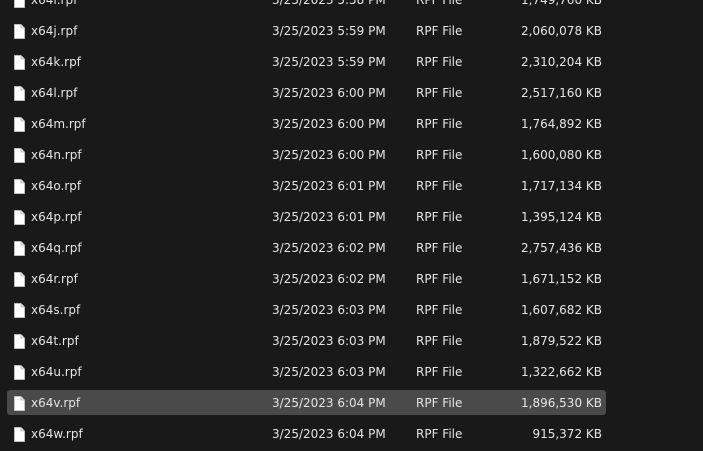  I want to click on file-size: 1,896,530 KB, so click(561, 403).